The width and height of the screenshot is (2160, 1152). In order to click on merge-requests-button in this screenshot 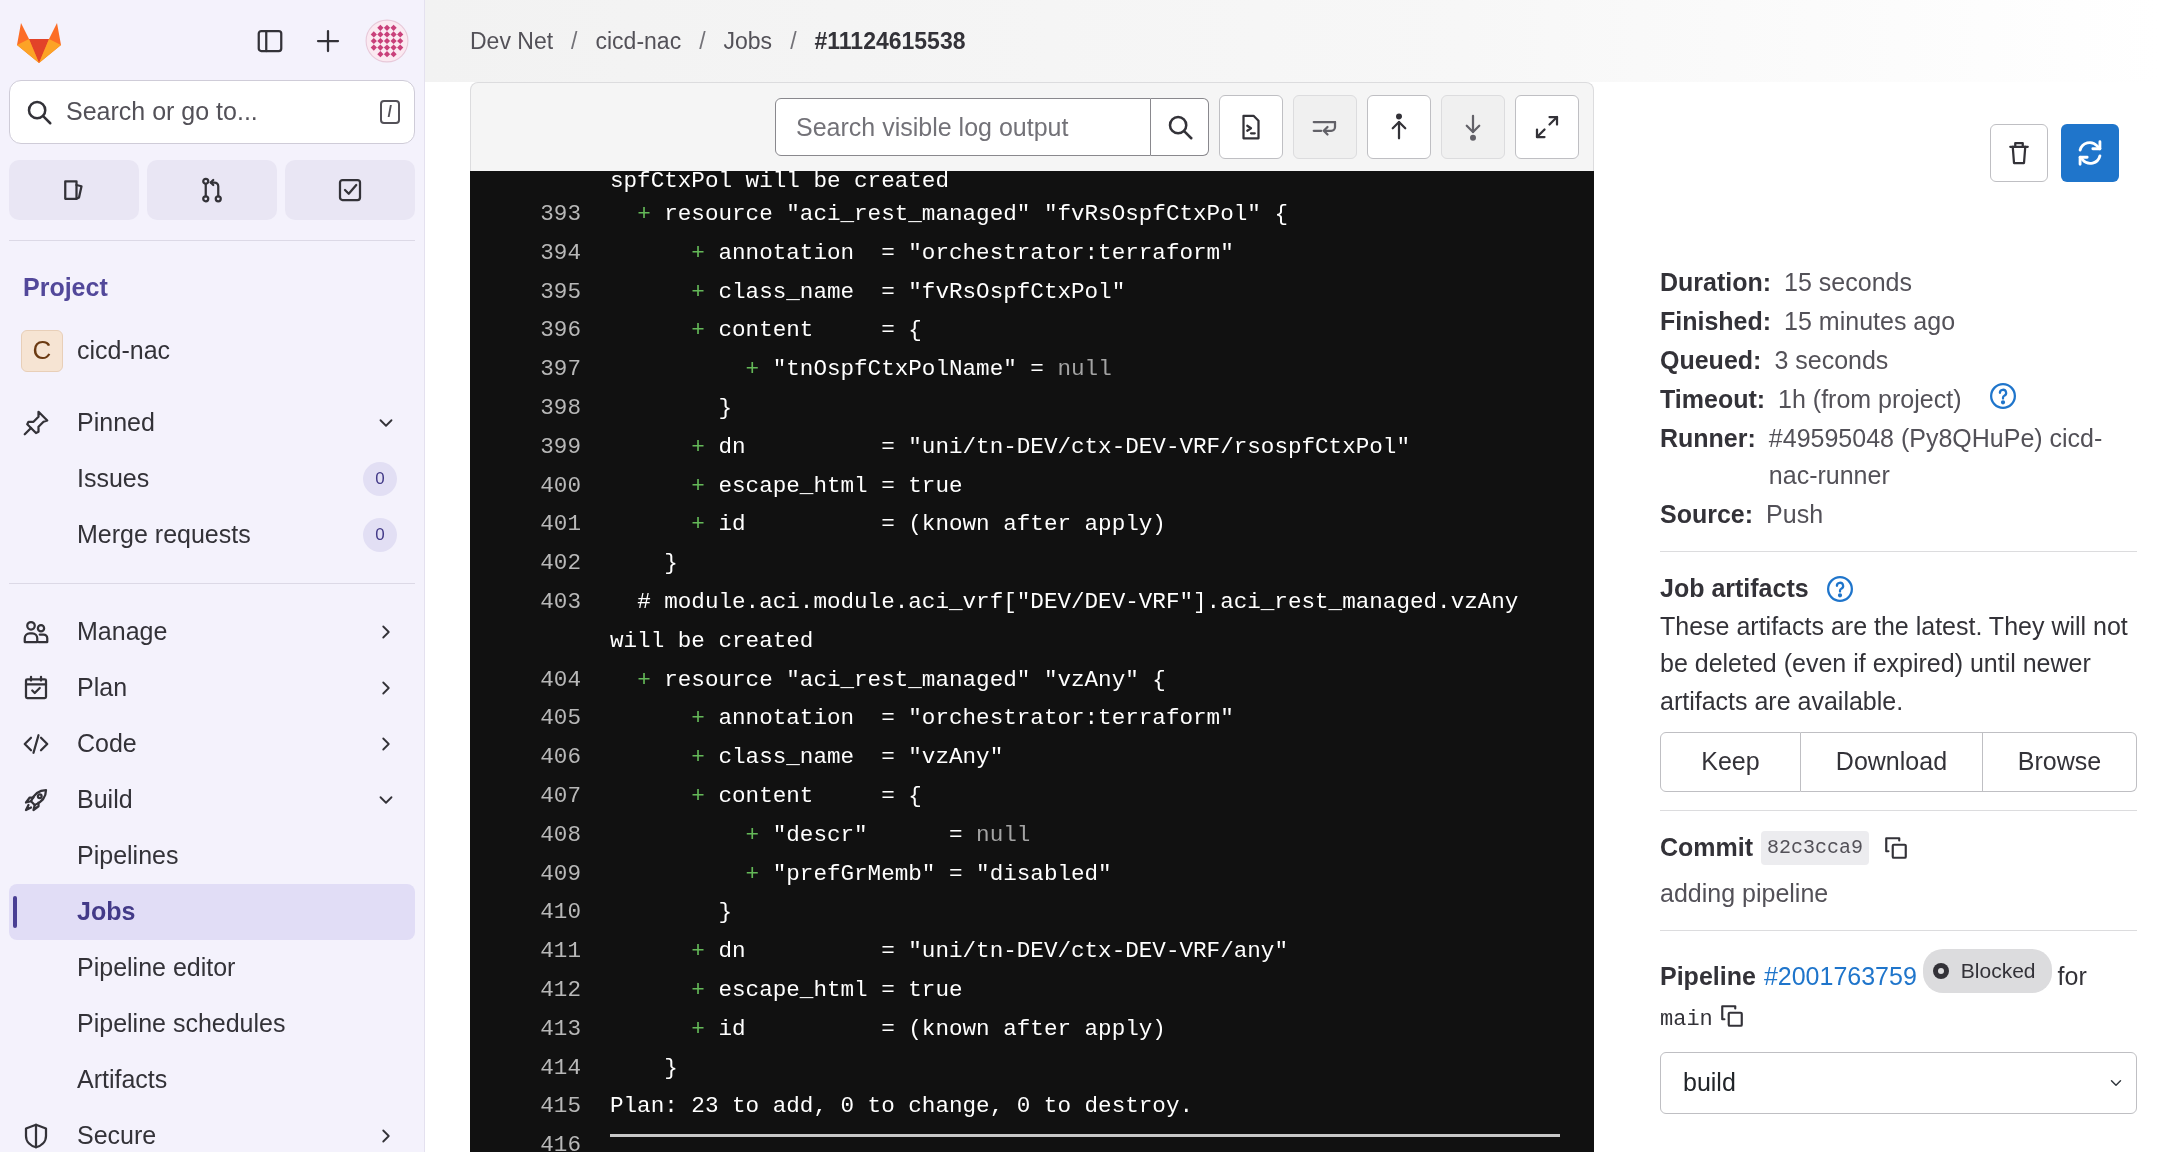, I will do `click(212, 190)`.